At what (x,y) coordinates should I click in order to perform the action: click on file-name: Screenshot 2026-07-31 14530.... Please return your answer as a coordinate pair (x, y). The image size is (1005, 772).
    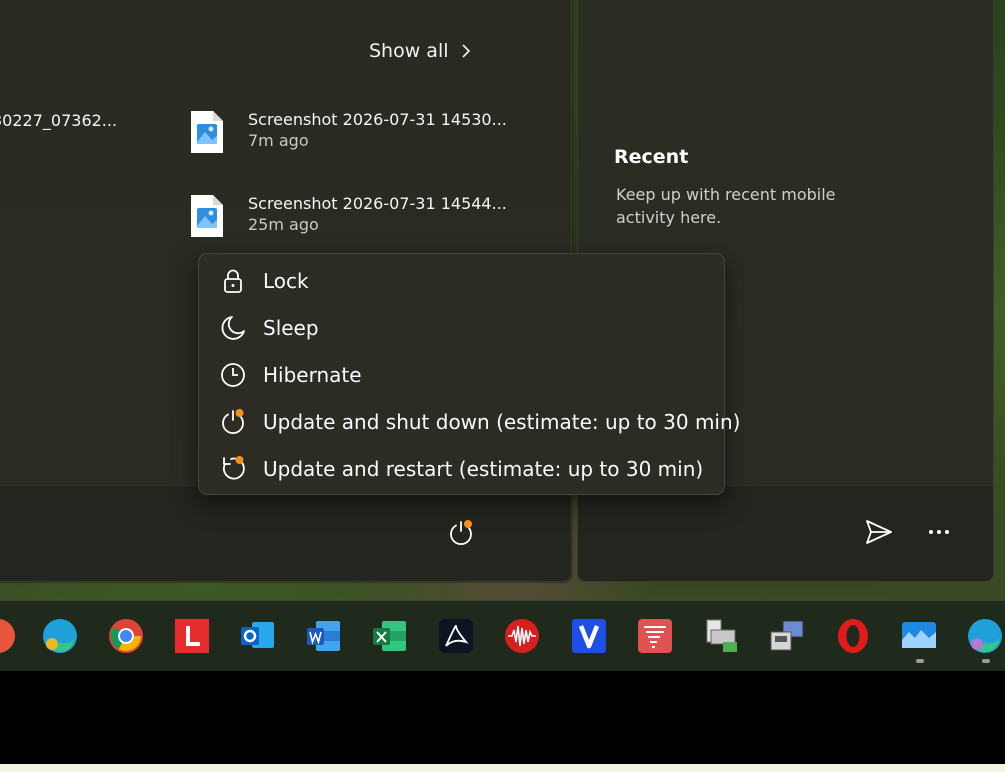
    Looking at the image, I should click on (377, 119).